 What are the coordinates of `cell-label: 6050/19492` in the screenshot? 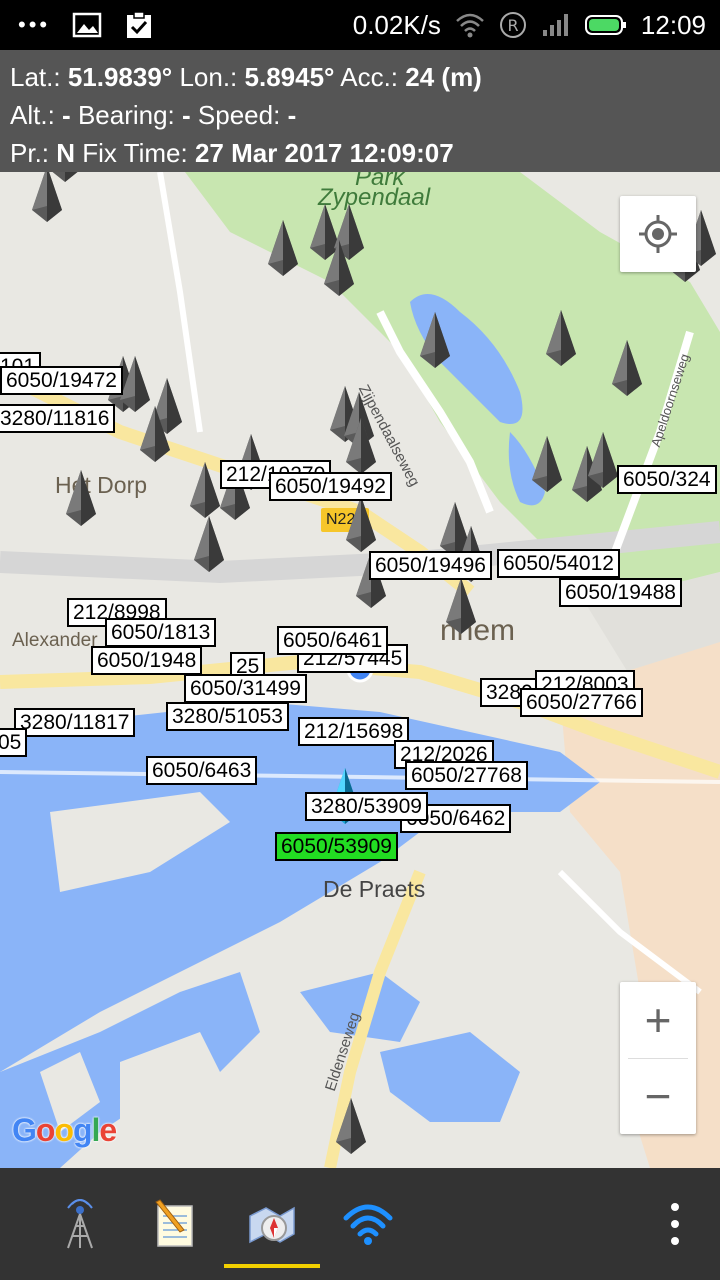 It's located at (330, 486).